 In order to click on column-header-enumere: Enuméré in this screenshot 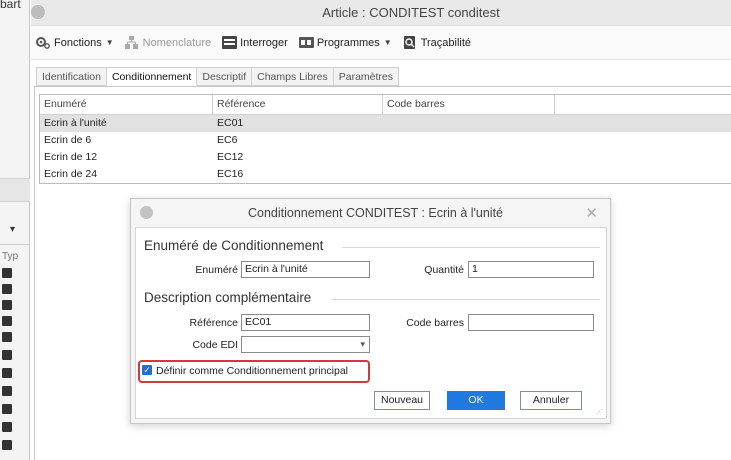, I will do `click(126, 104)`.